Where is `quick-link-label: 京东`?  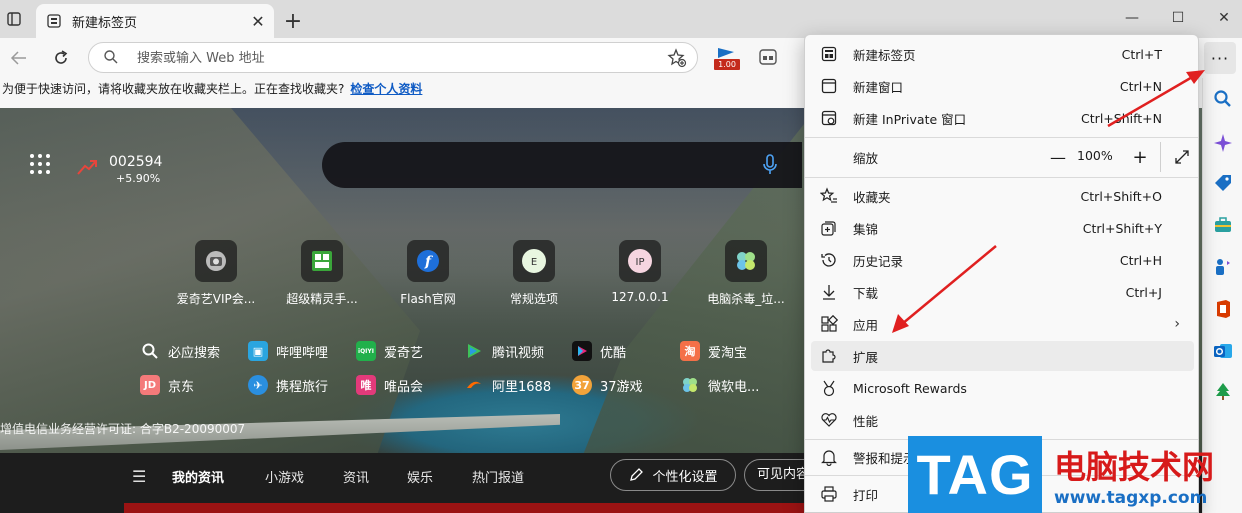
quick-link-label: 京东 is located at coordinates (181, 387).